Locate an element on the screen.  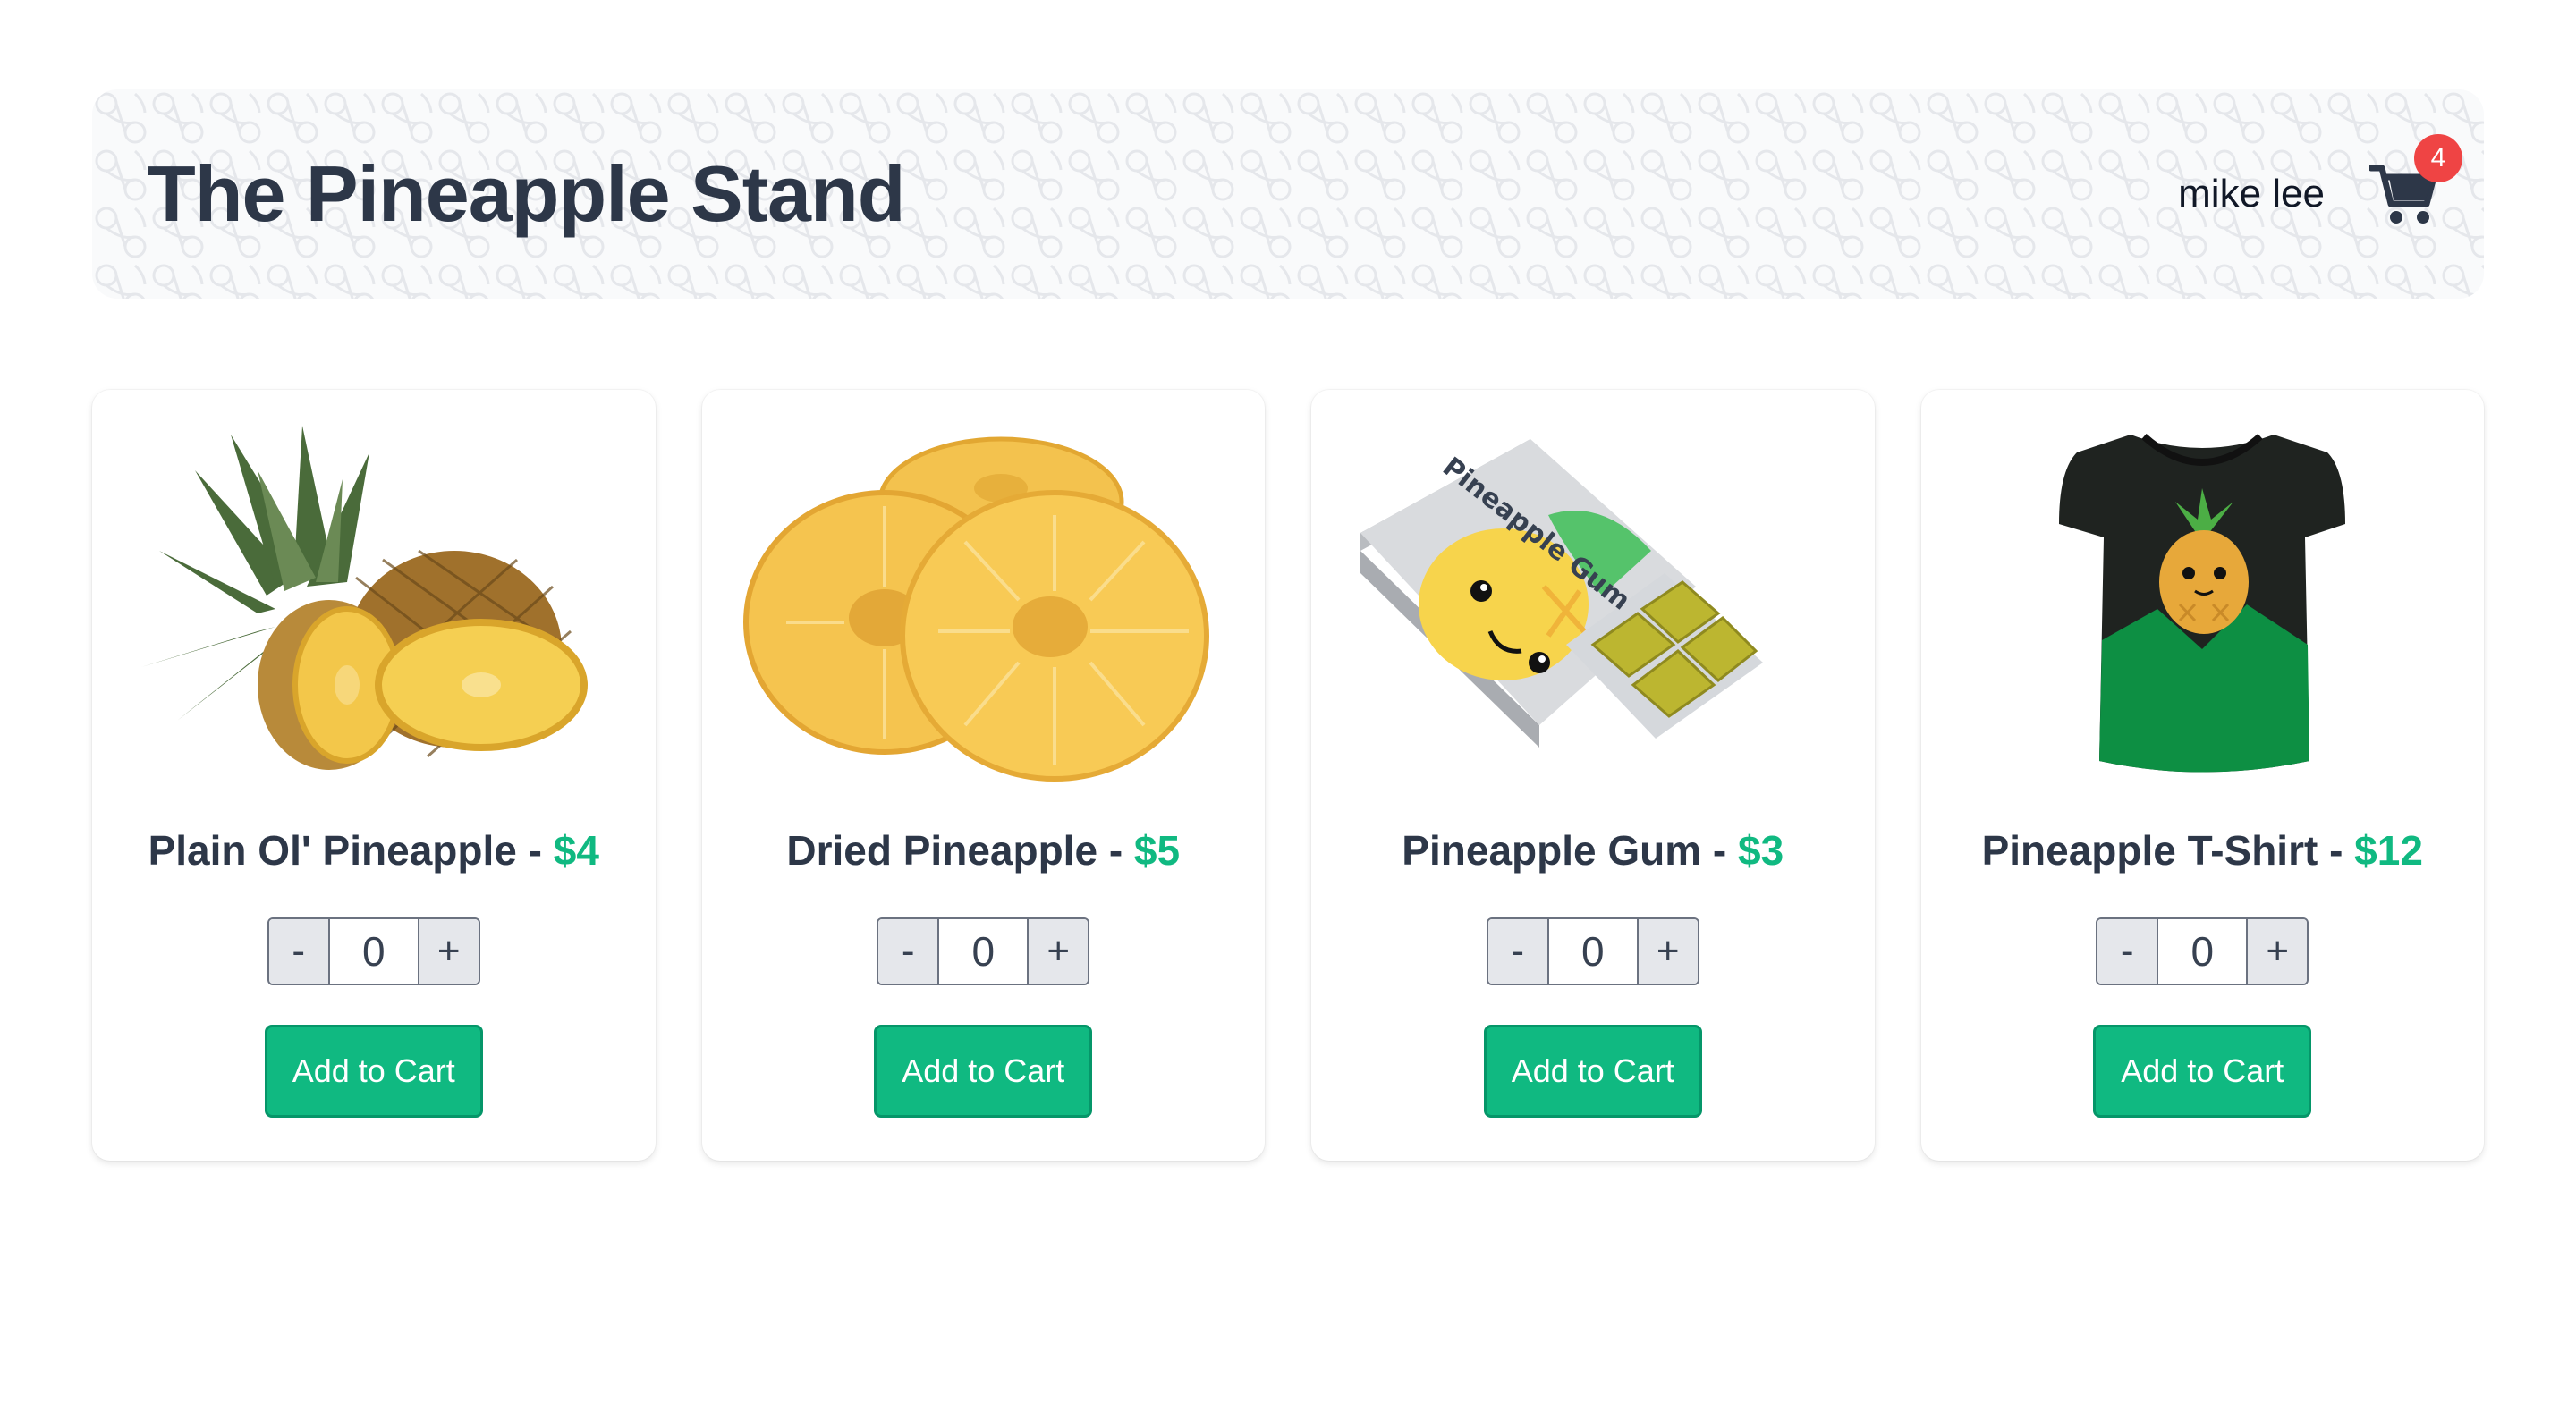
product-name: Pineapple T-Shirt - is located at coordinates (2168, 850).